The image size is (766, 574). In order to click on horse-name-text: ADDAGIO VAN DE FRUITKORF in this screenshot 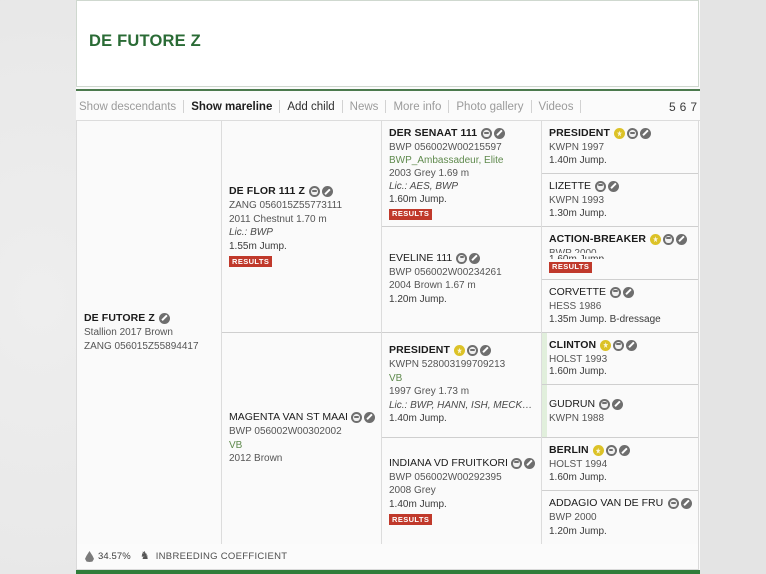, I will do `click(606, 503)`.